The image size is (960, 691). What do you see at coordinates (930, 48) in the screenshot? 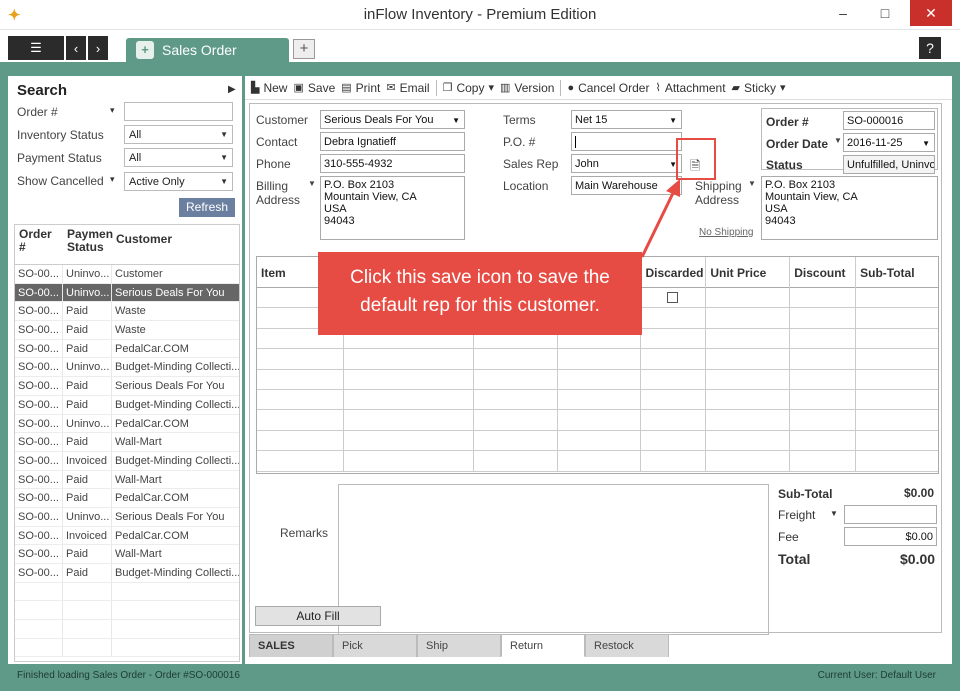
I see `help-button: ?` at bounding box center [930, 48].